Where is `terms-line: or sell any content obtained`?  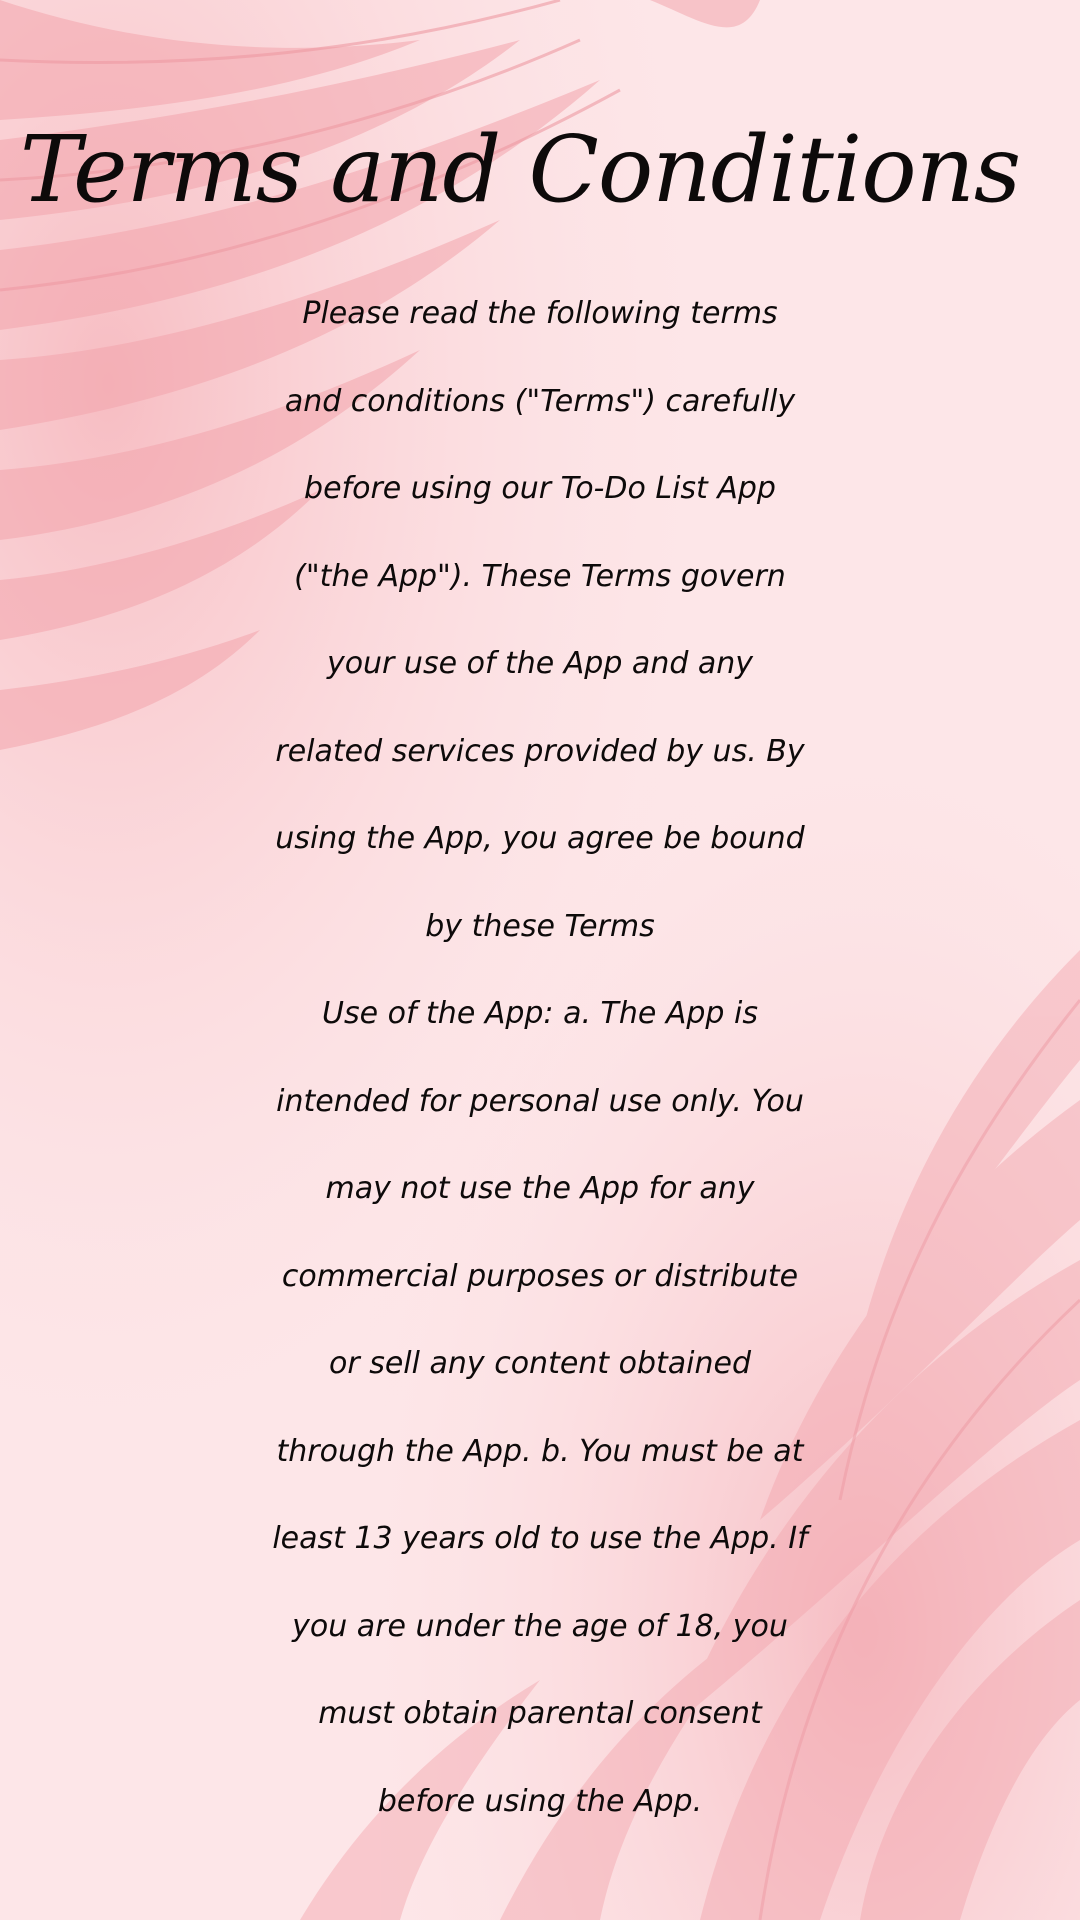
terms-line: or sell any content obtained is located at coordinates (540, 1363).